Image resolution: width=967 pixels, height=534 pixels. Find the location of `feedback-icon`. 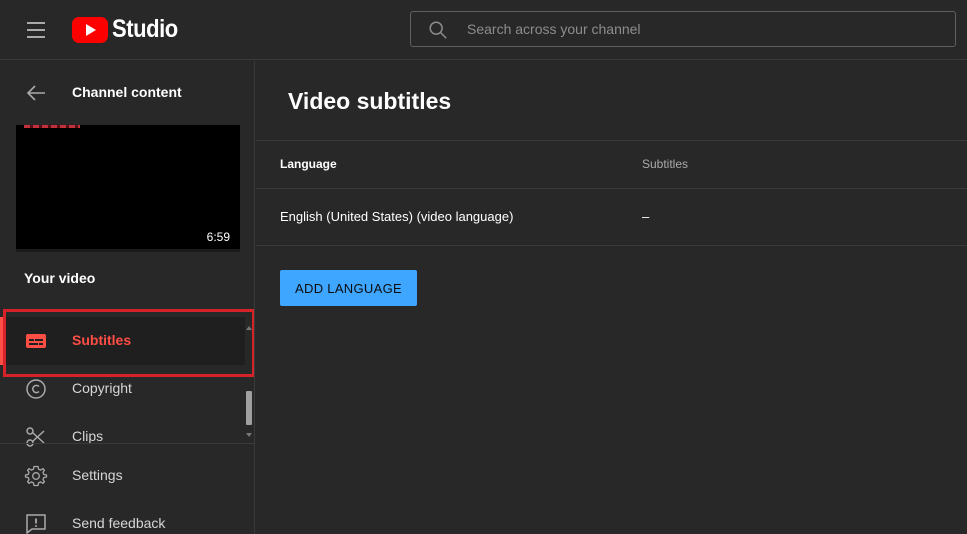

feedback-icon is located at coordinates (36, 524).